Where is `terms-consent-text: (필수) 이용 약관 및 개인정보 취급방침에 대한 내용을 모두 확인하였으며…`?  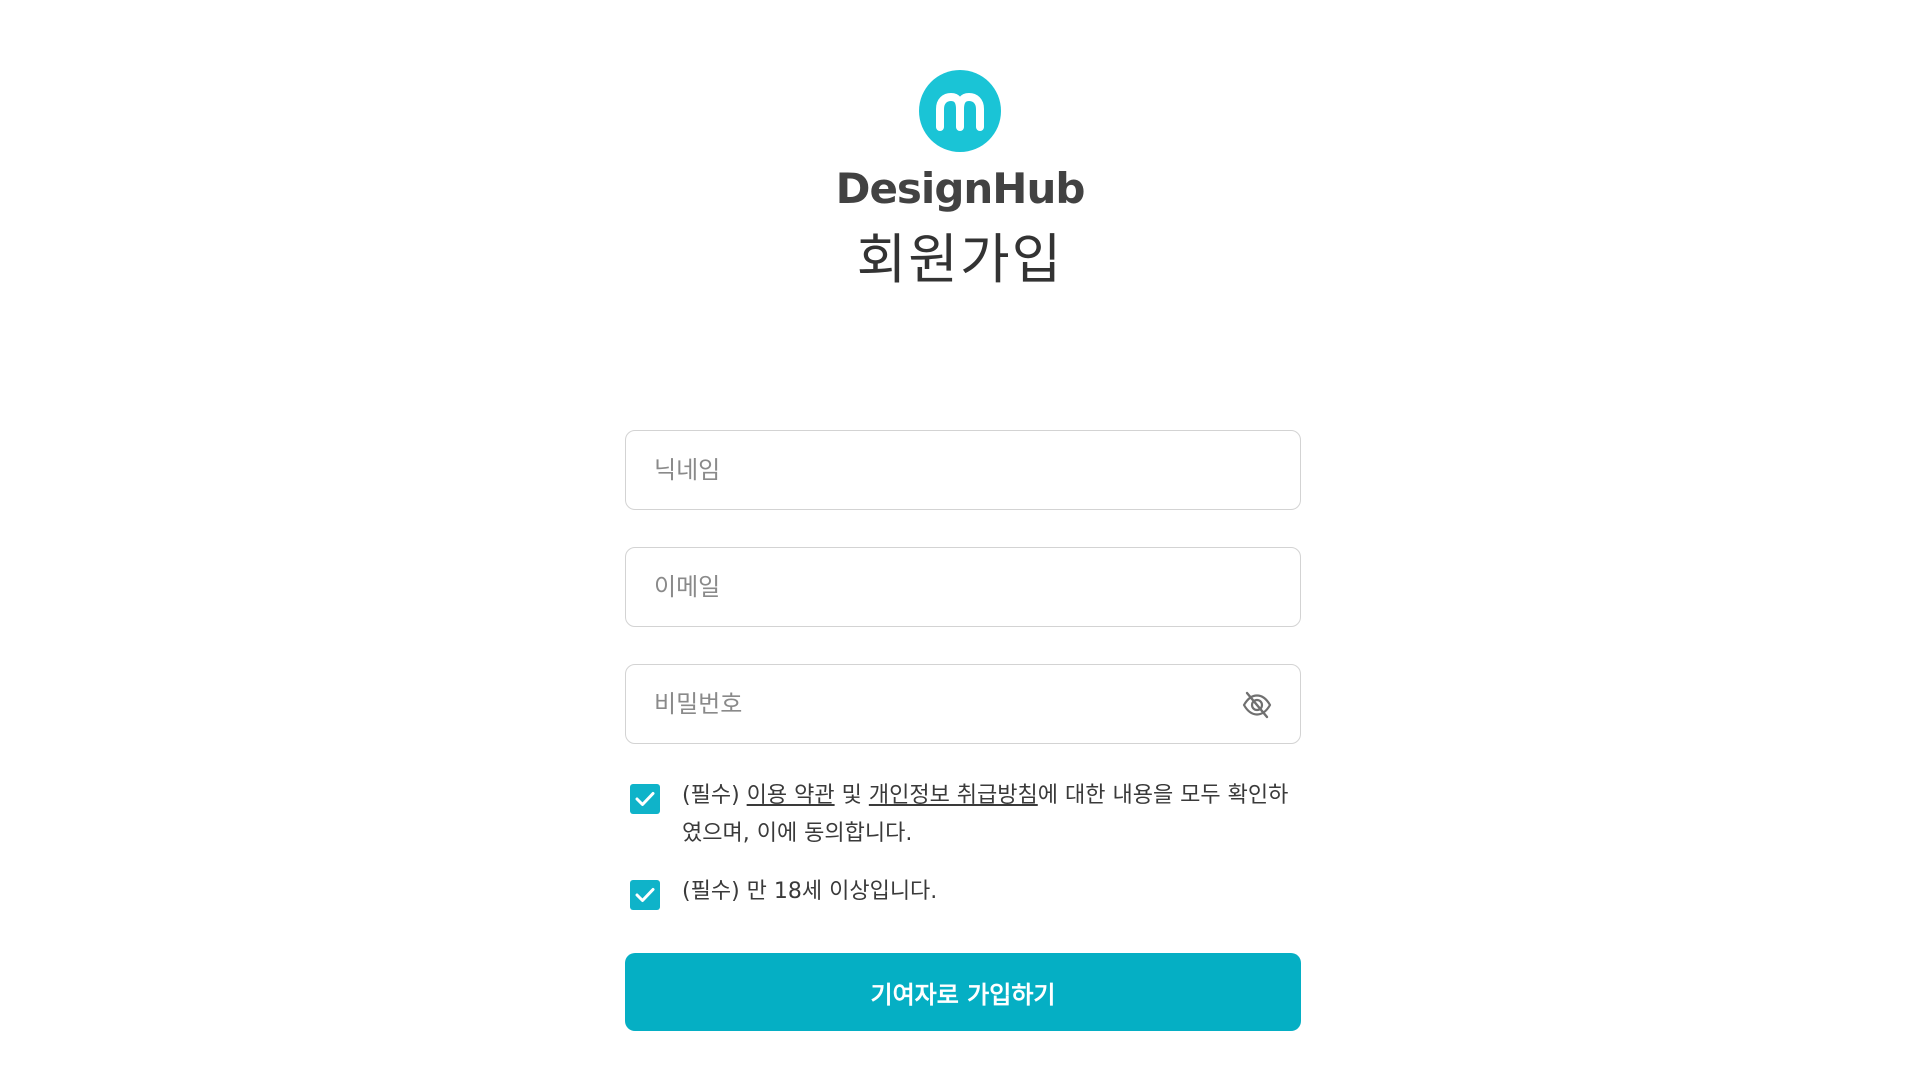 terms-consent-text: (필수) 이용 약관 및 개인정보 취급방침에 대한 내용을 모두 확인하였으며… is located at coordinates (991, 815).